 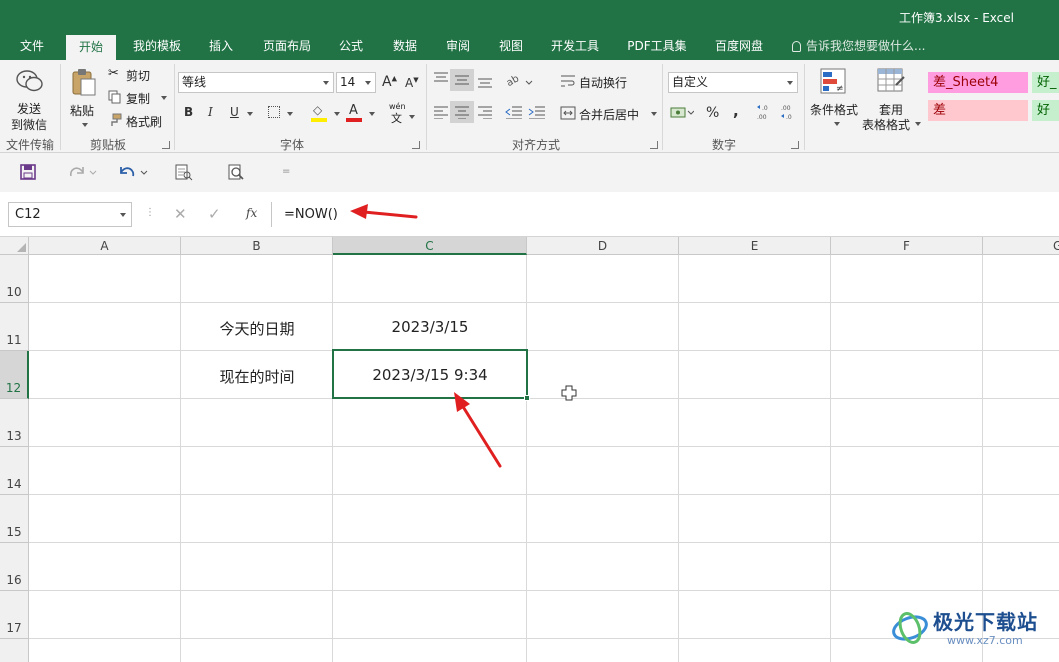 What do you see at coordinates (188, 112) in the screenshot?
I see `bold-button: B` at bounding box center [188, 112].